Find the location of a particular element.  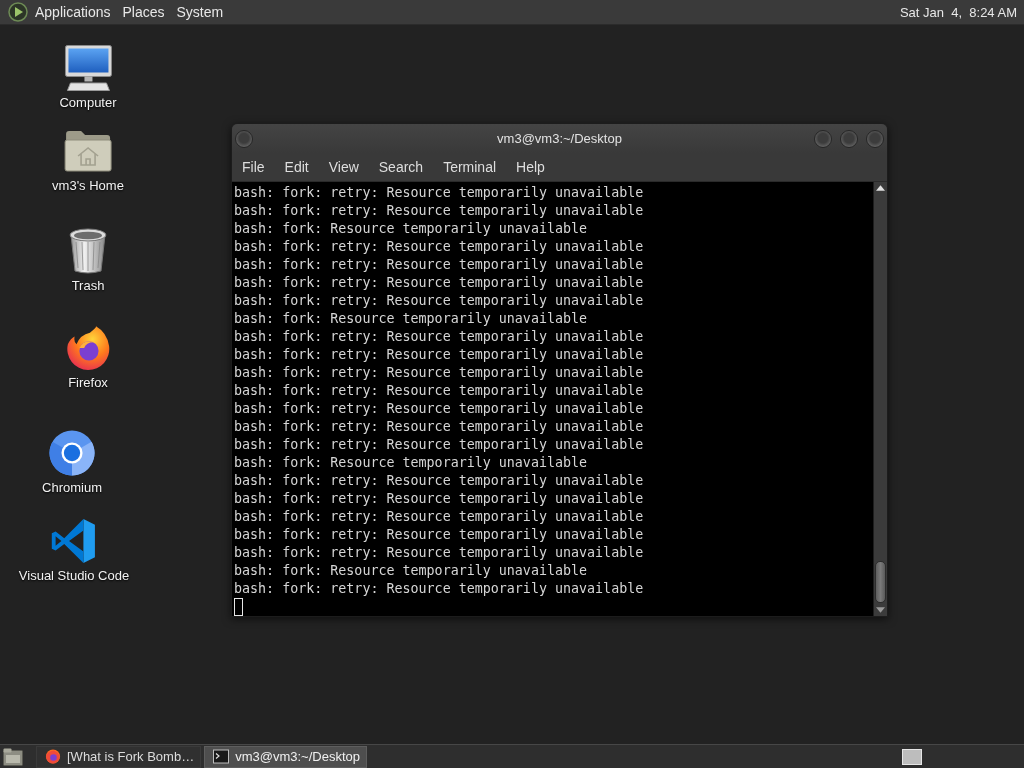

menu-item: Search is located at coordinates (401, 167).